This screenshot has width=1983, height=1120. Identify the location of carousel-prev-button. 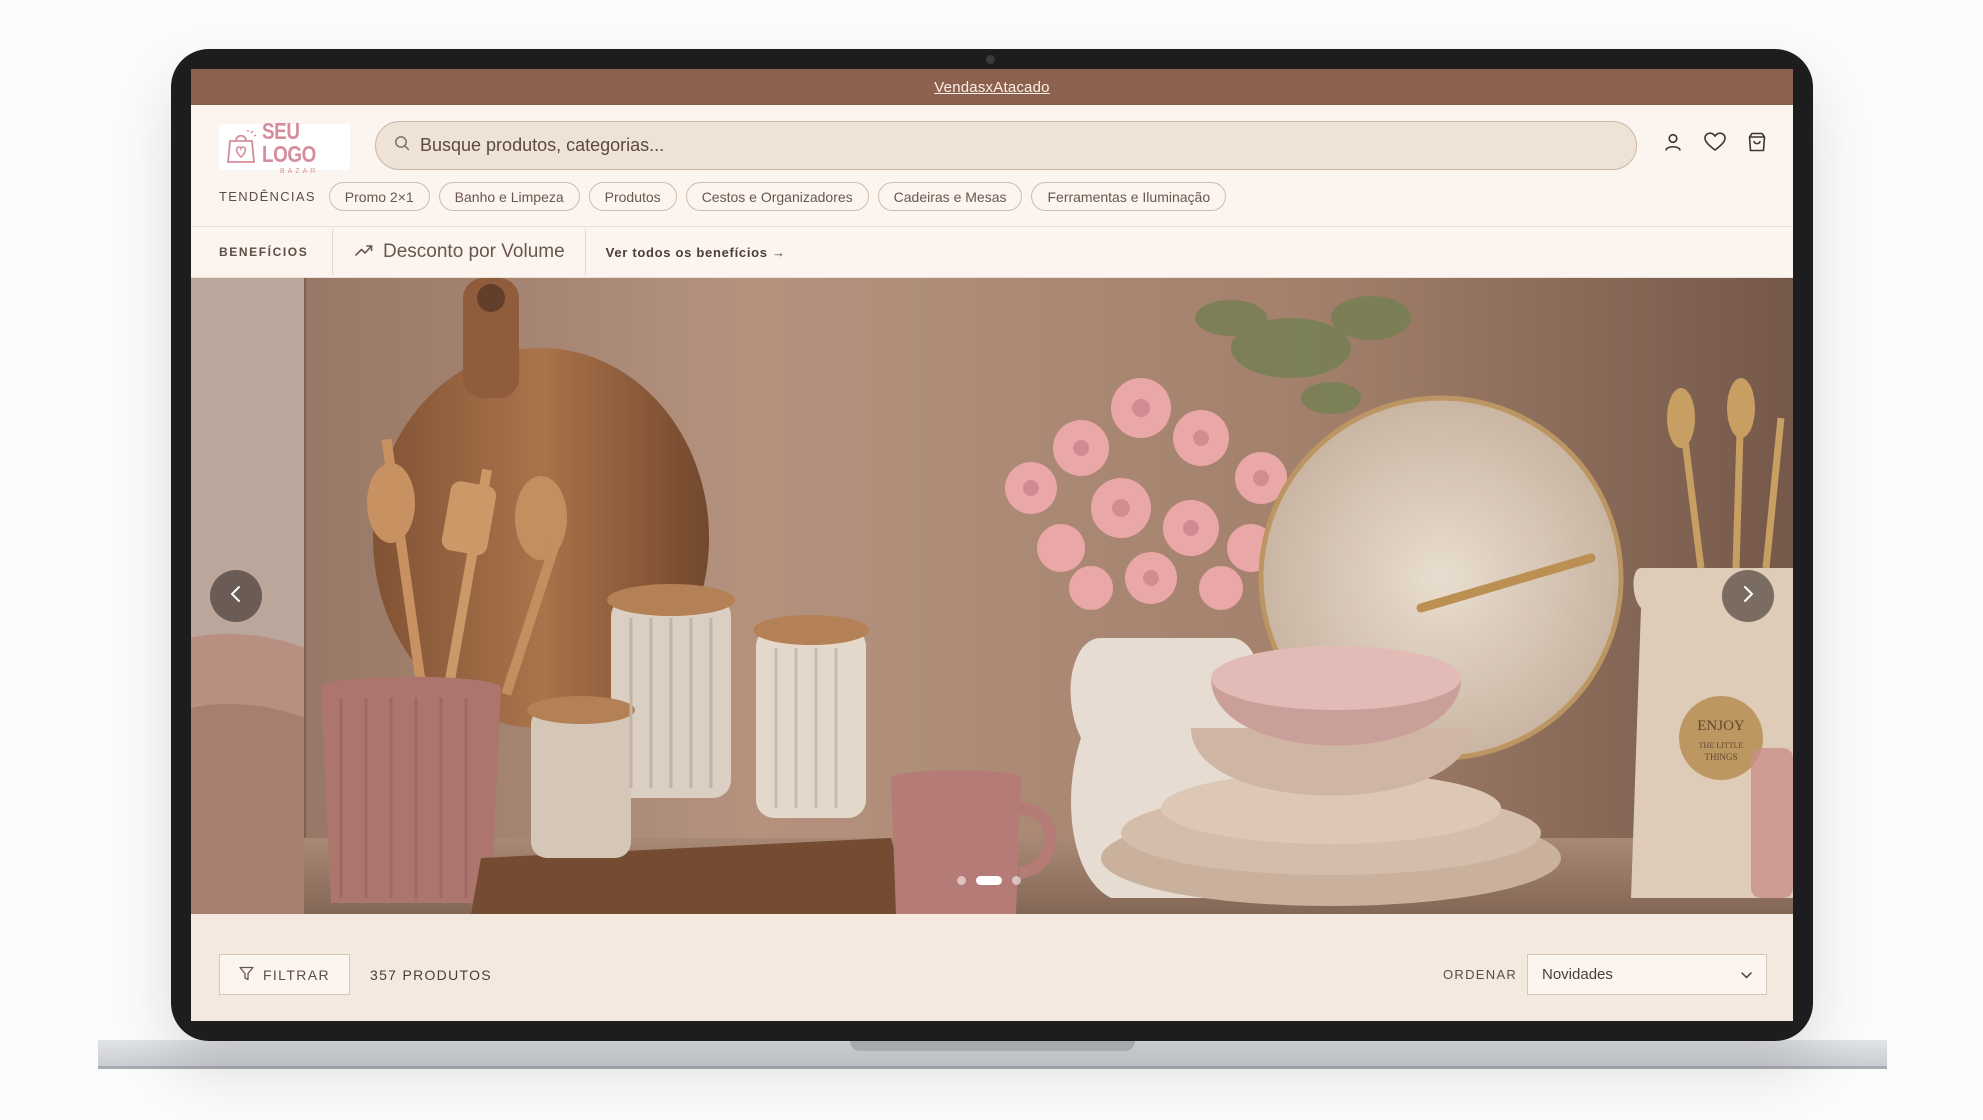
(236, 596).